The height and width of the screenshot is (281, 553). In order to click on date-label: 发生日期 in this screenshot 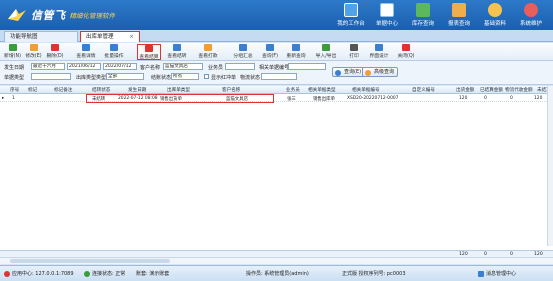, I will do `click(14, 68)`.